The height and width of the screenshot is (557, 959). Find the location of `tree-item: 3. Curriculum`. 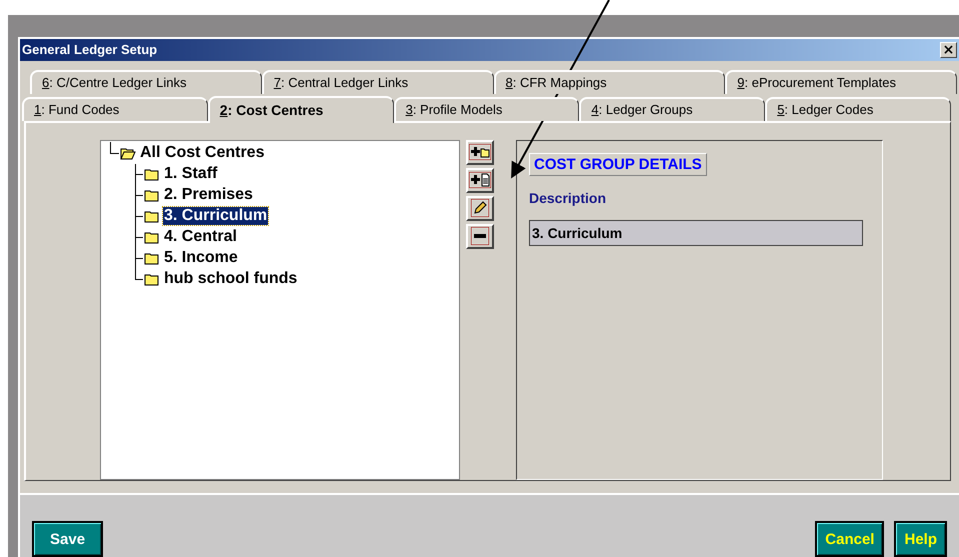

tree-item: 3. Curriculum is located at coordinates (215, 216).